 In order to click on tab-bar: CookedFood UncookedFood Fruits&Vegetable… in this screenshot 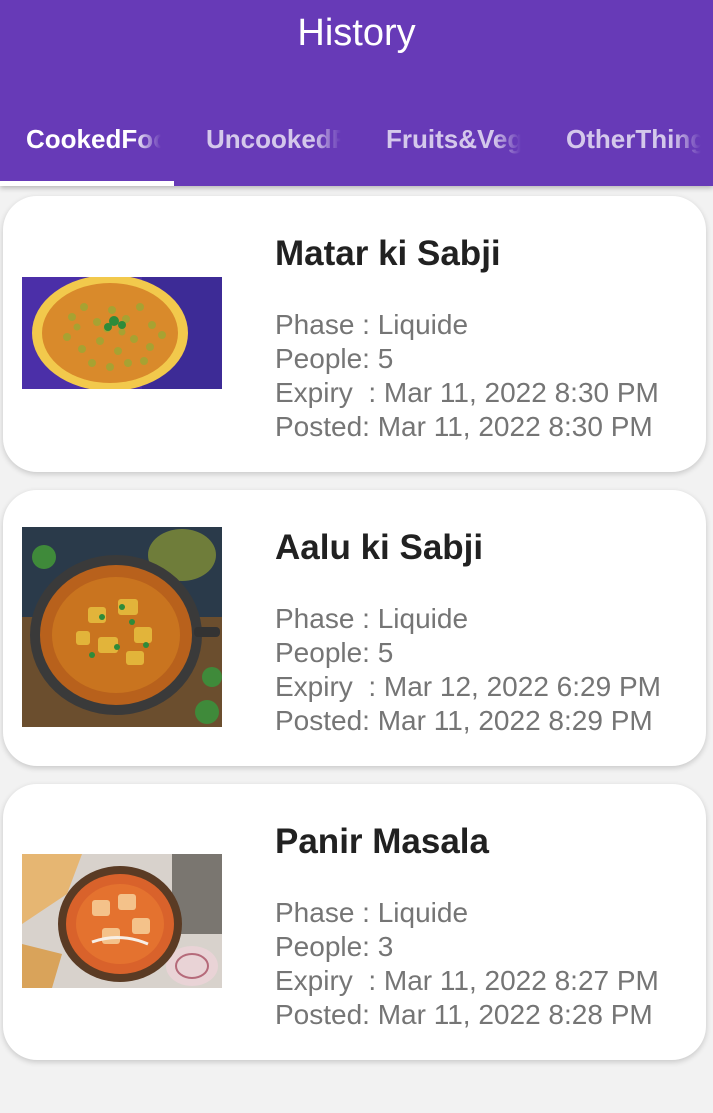, I will do `click(356, 139)`.